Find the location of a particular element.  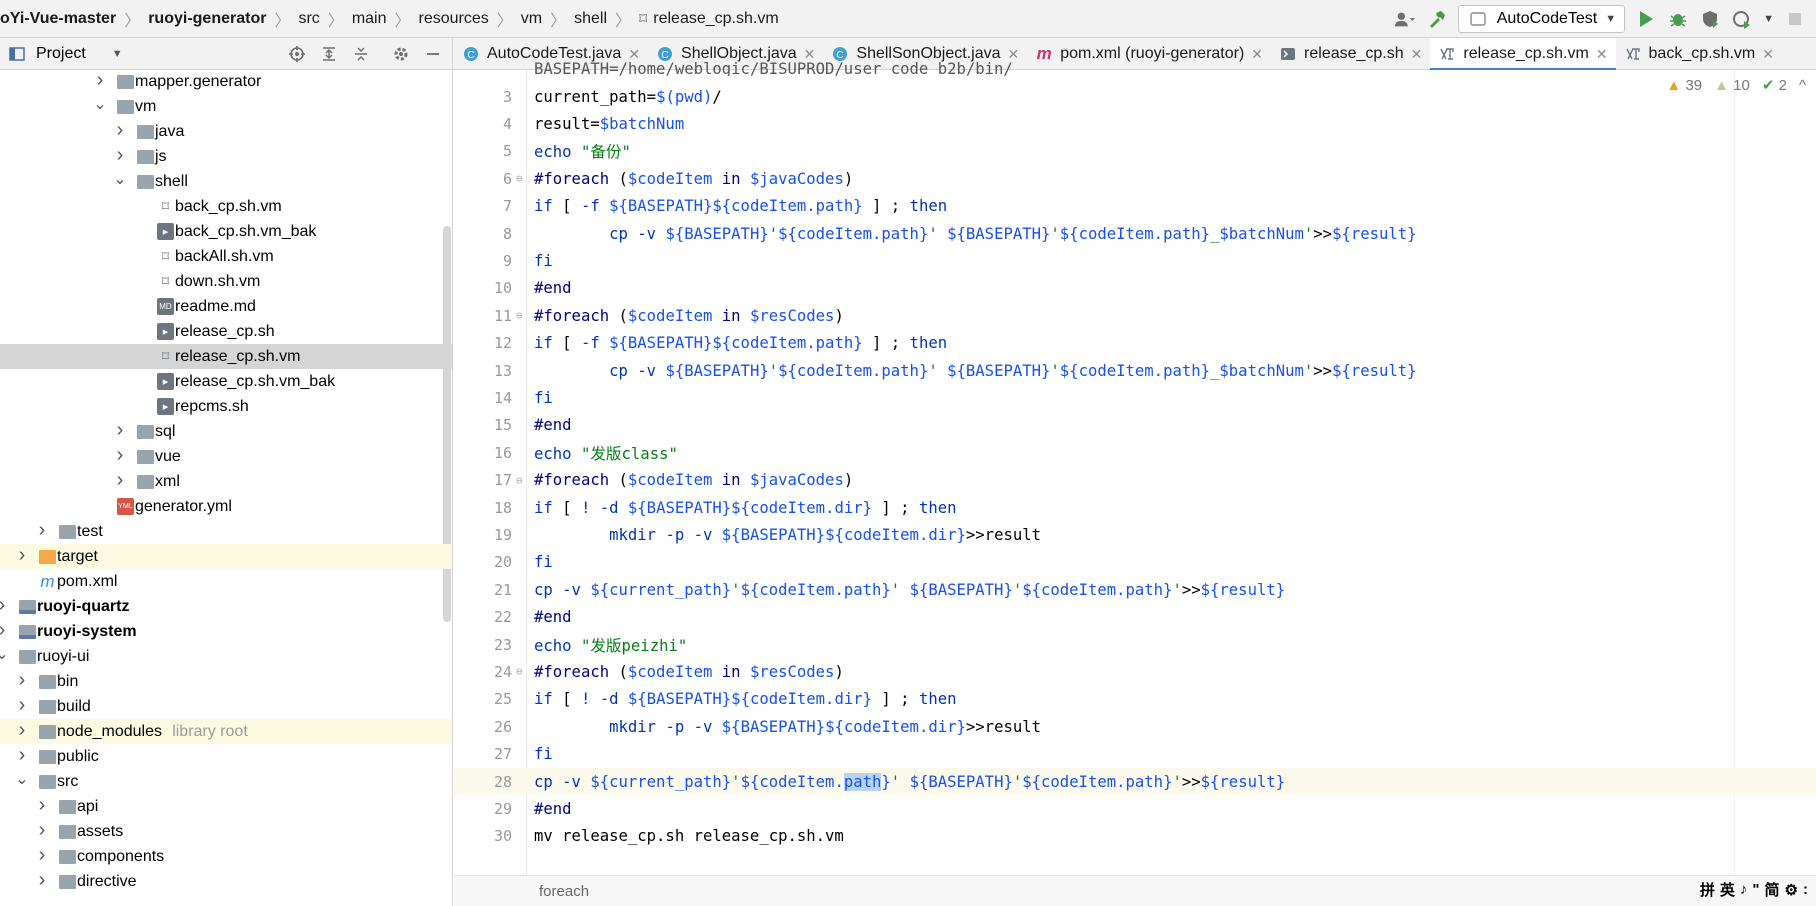

line-number: 3 is located at coordinates (507, 96).